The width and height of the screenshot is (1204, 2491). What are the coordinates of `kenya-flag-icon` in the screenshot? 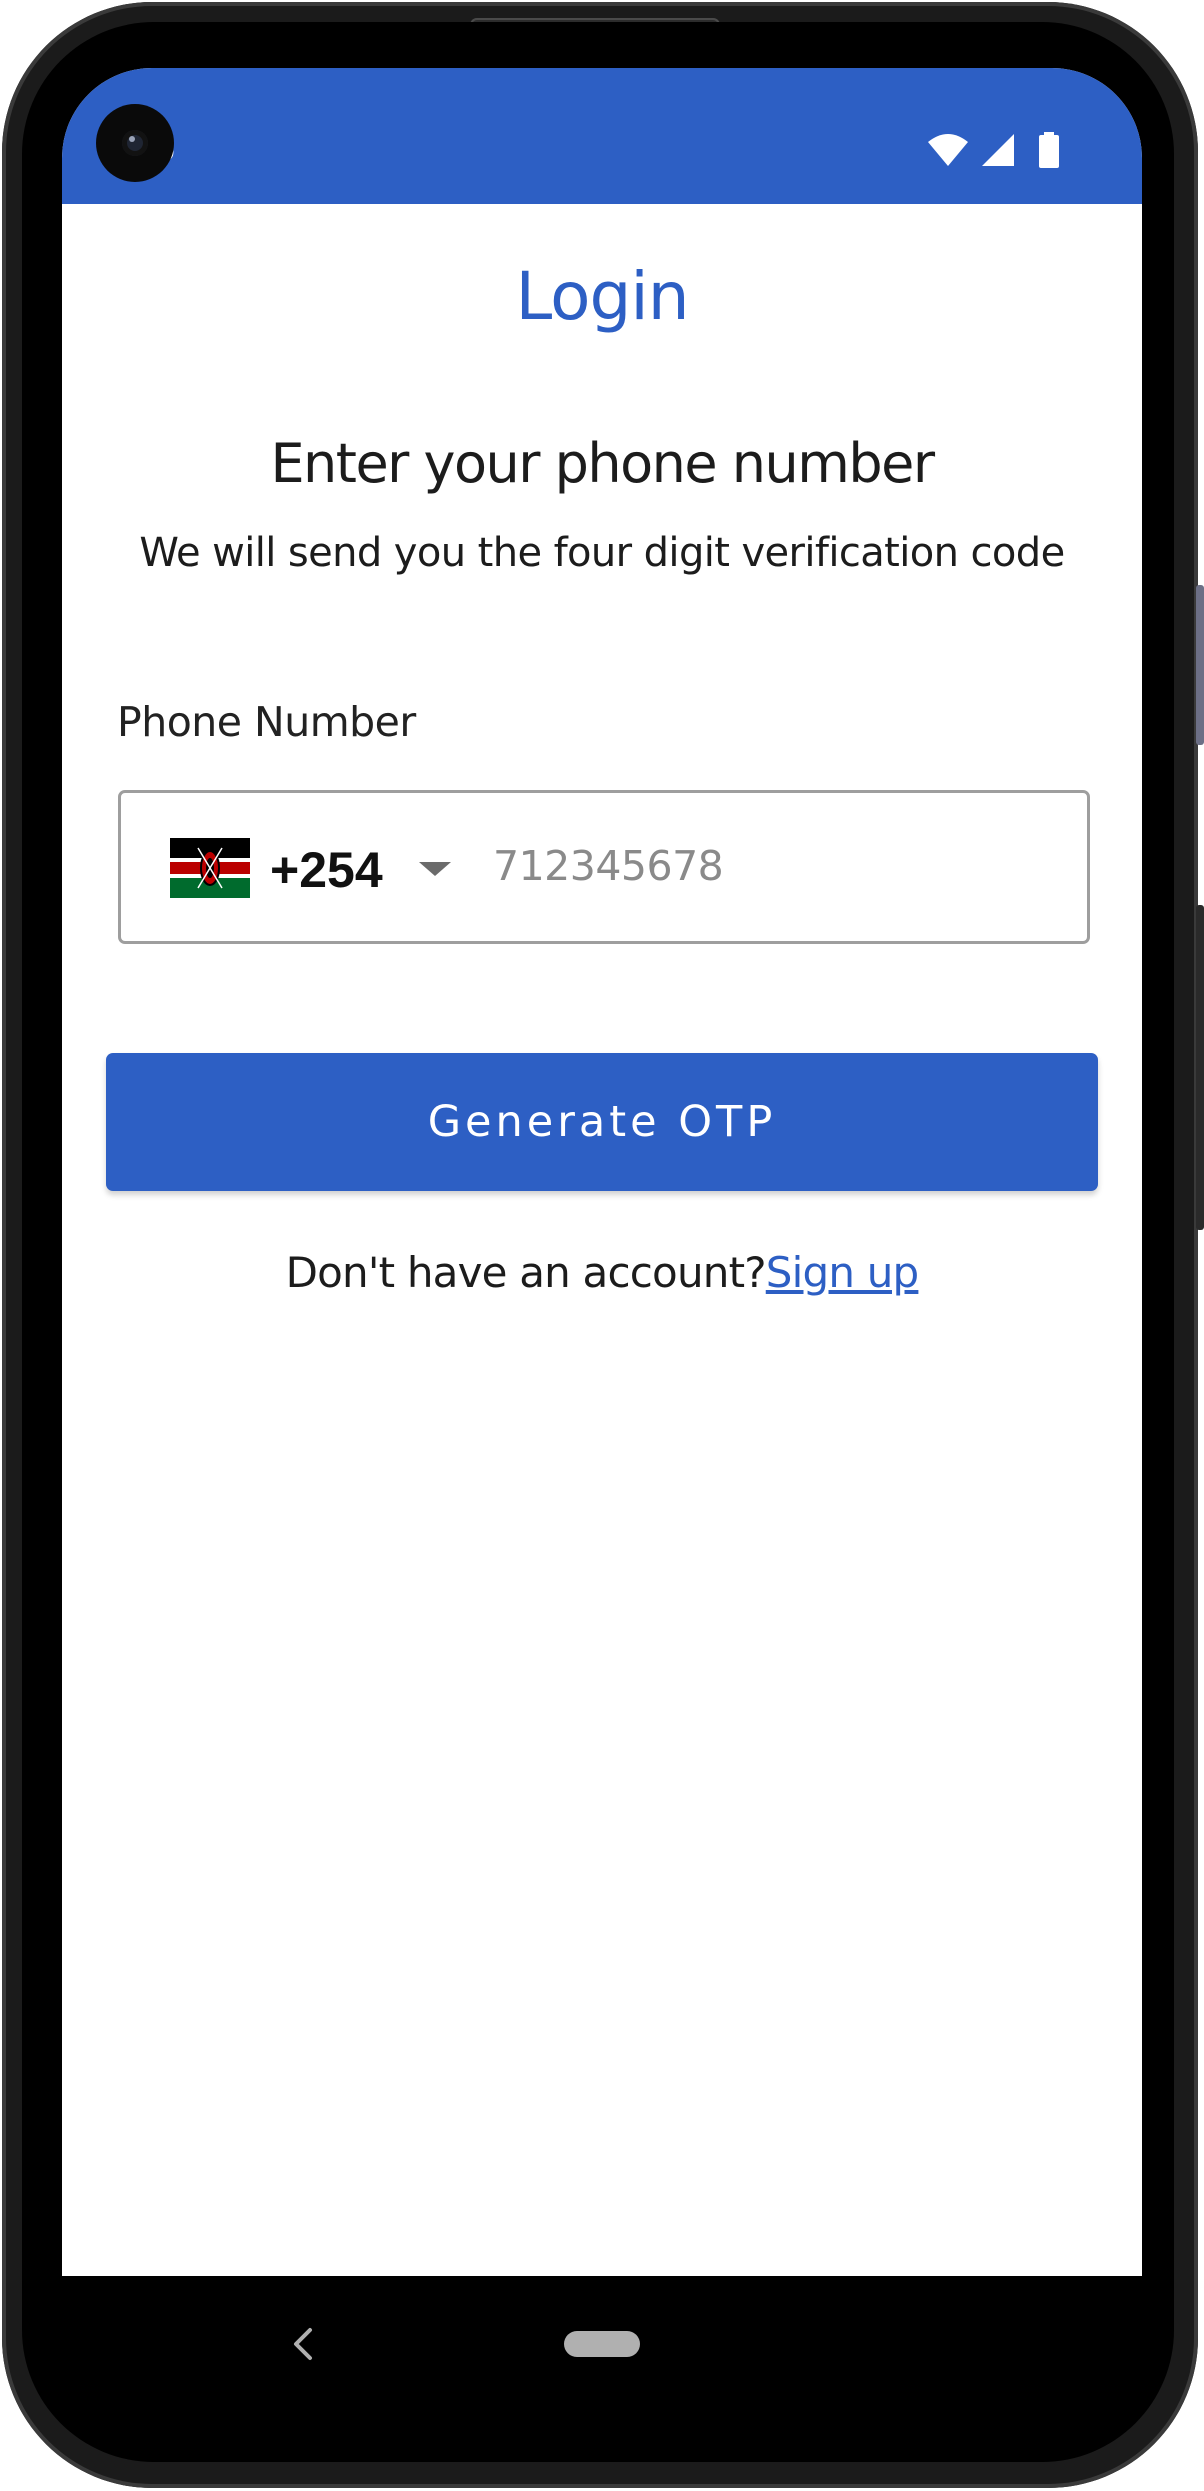 It's located at (210, 868).